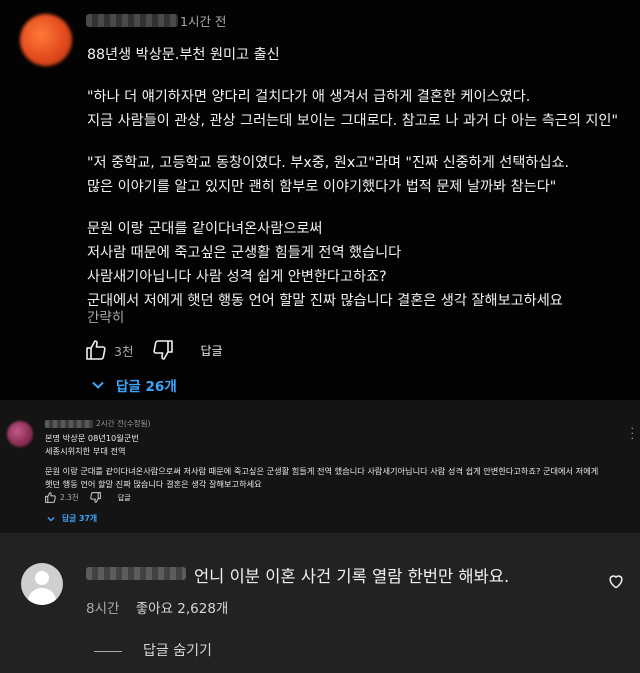 This screenshot has height=673, width=640. I want to click on like-count: 3천, so click(124, 351).